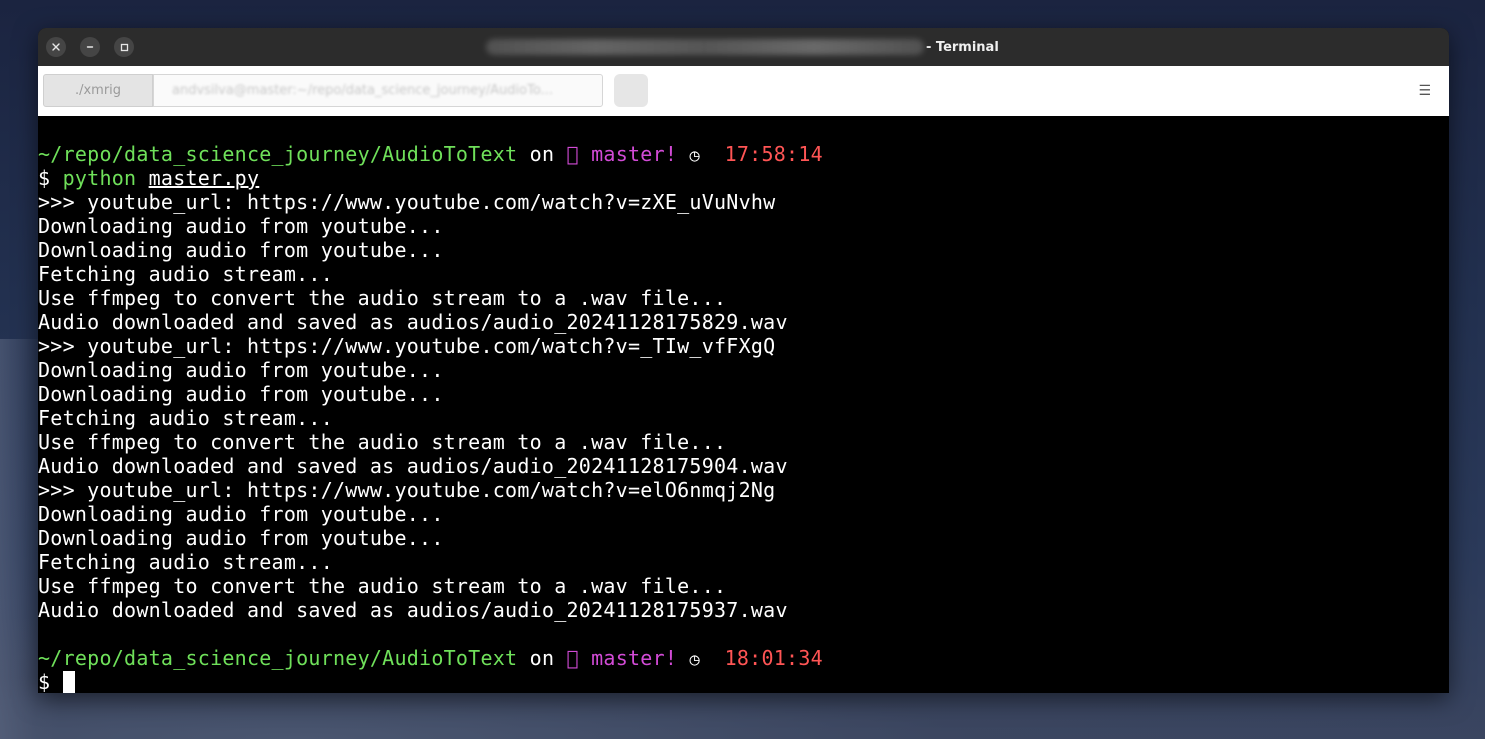  I want to click on close-button, so click(56, 47).